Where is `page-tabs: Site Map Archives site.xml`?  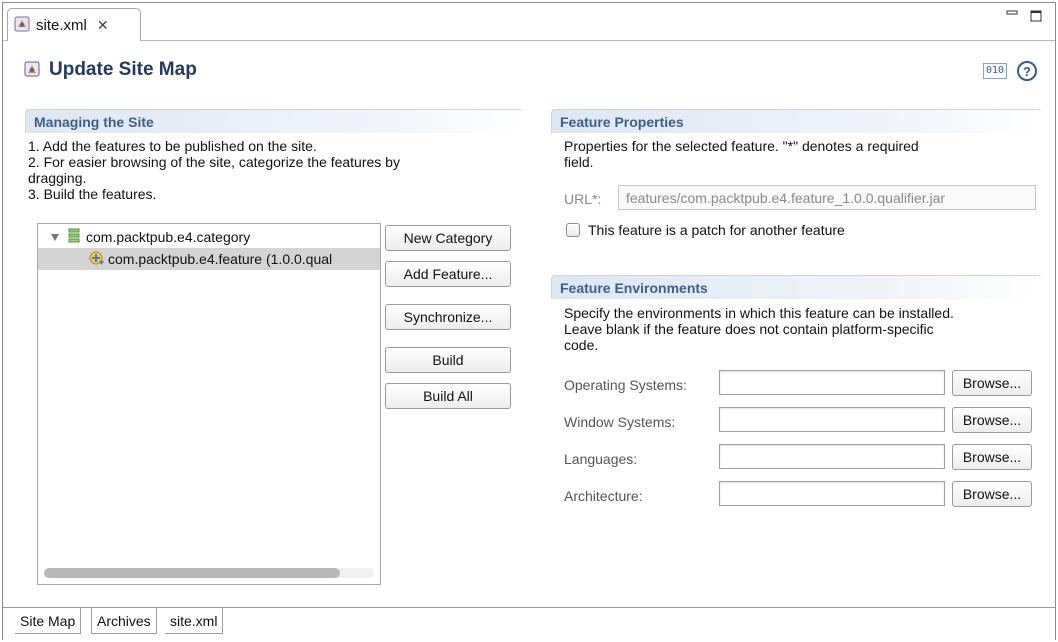
page-tabs: Site Map Archives site.xml is located at coordinates (529, 624).